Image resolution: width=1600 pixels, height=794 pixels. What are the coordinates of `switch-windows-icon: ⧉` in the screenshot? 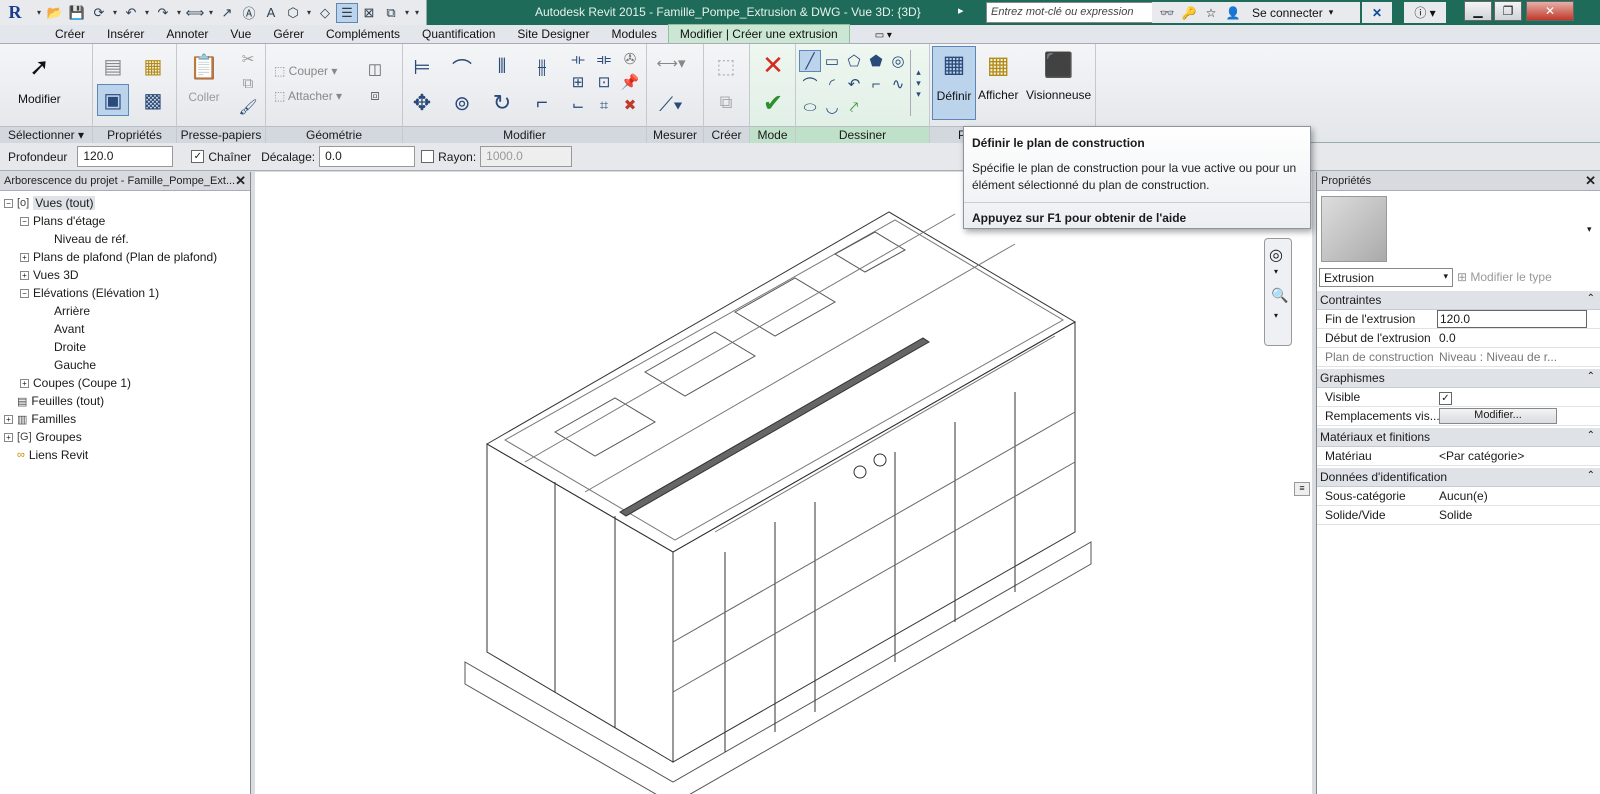 It's located at (391, 13).